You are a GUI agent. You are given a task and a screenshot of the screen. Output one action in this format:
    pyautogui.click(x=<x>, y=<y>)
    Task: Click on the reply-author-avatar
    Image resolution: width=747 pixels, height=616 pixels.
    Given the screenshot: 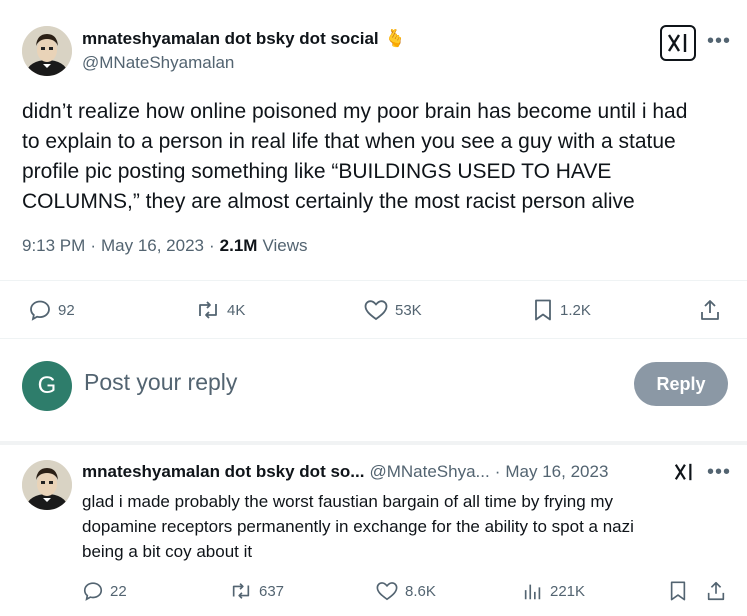 What is the action you would take?
    pyautogui.click(x=47, y=485)
    